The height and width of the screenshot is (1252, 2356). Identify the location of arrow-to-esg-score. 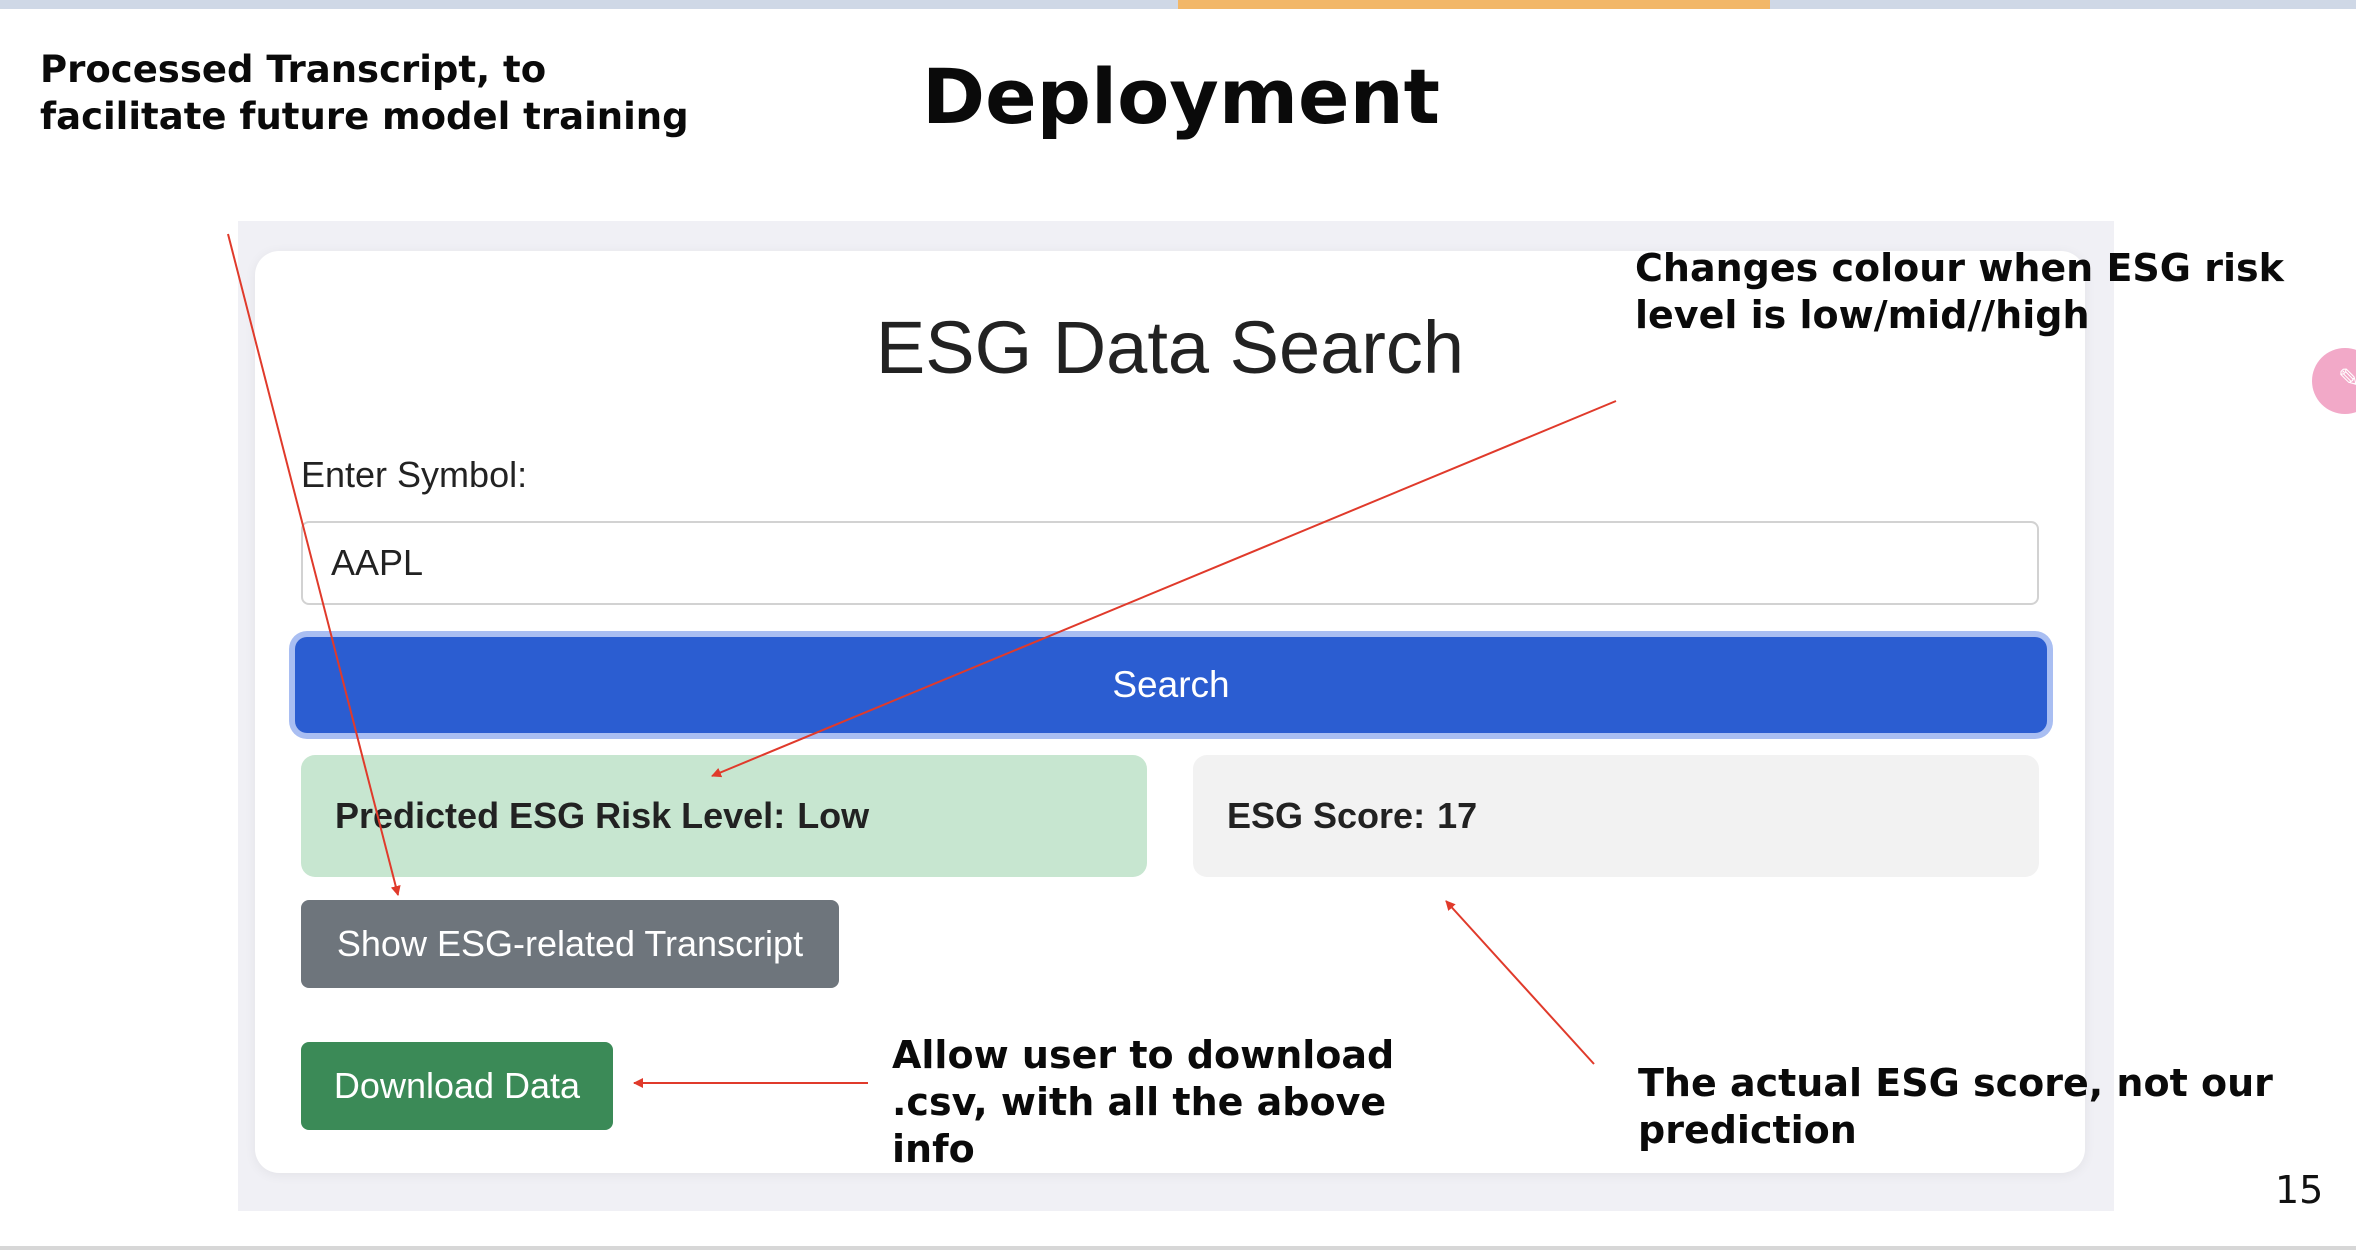
(1520, 982).